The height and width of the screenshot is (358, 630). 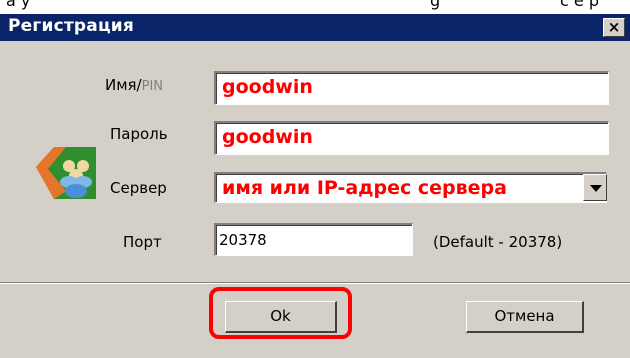 I want to click on dialog-title: Регистрация, so click(x=71, y=26).